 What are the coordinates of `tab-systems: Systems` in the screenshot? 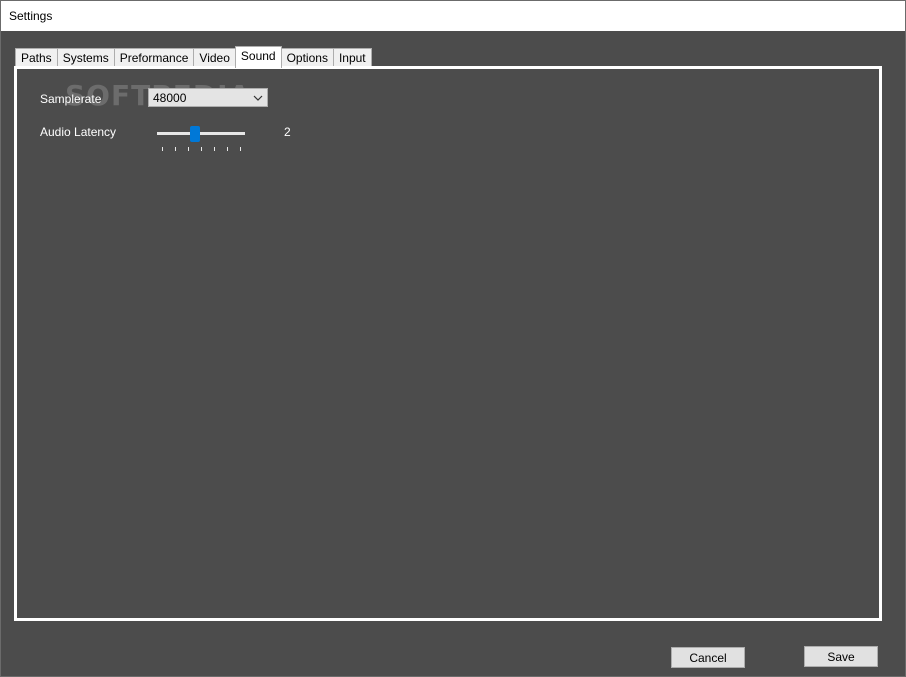 It's located at (85, 57).